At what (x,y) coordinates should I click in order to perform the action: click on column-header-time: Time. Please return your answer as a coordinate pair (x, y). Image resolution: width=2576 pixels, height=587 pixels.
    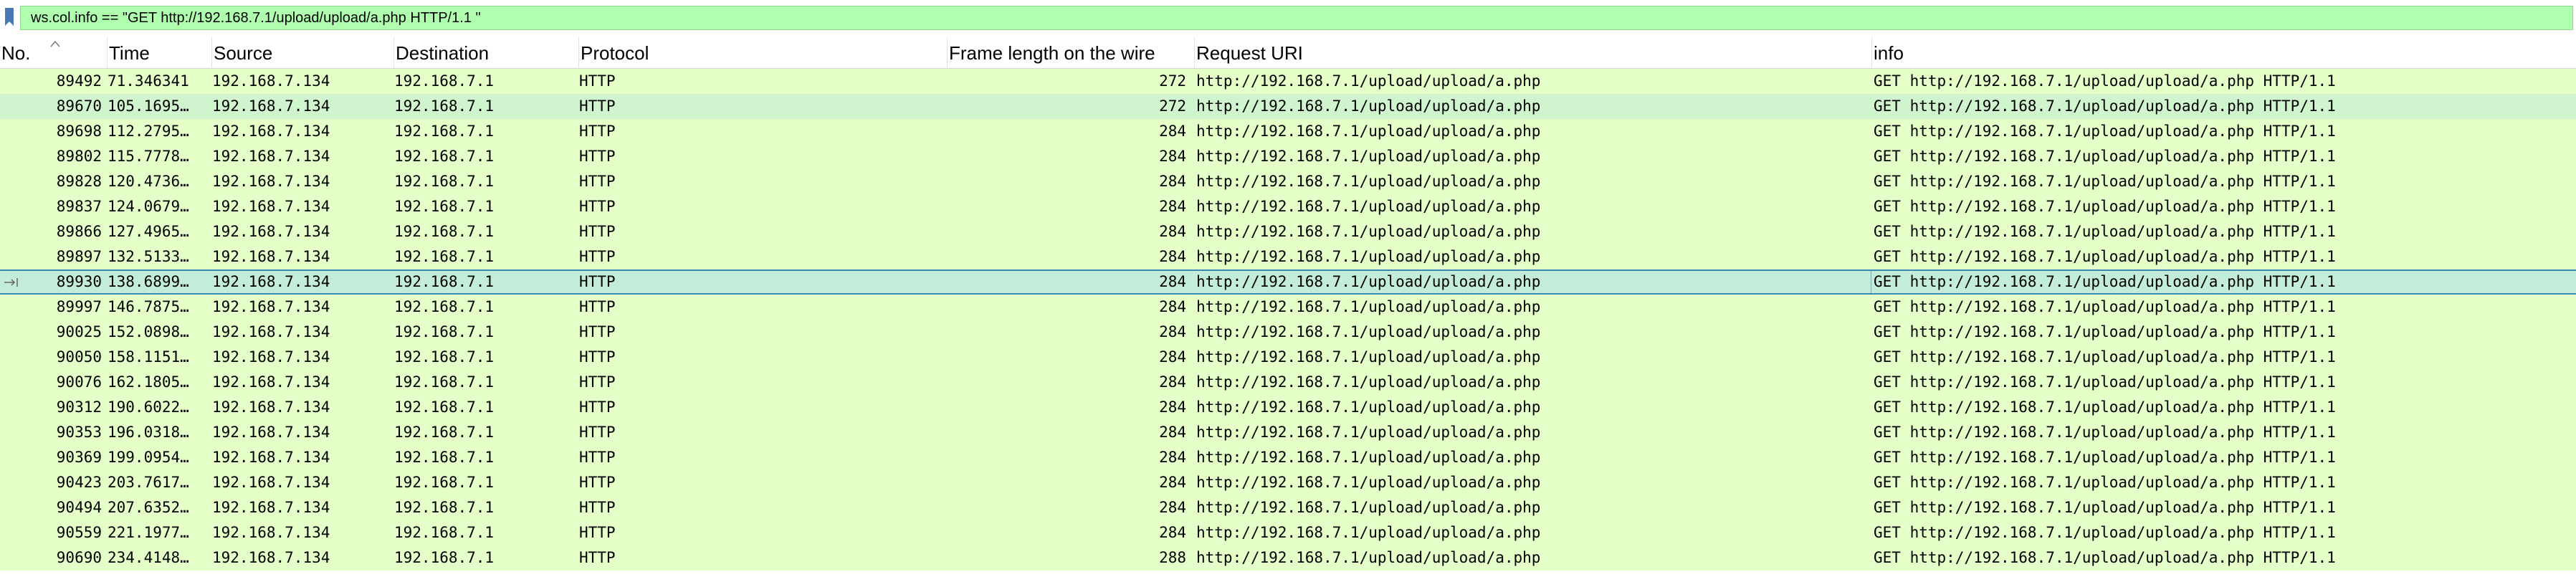
    Looking at the image, I should click on (160, 53).